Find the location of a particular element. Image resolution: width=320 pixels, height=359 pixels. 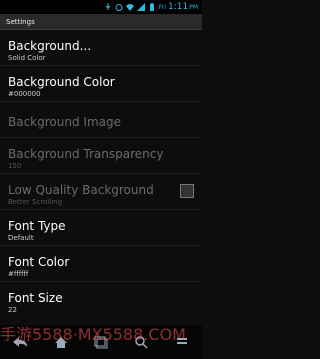

day-label: Fri is located at coordinates (162, 7).